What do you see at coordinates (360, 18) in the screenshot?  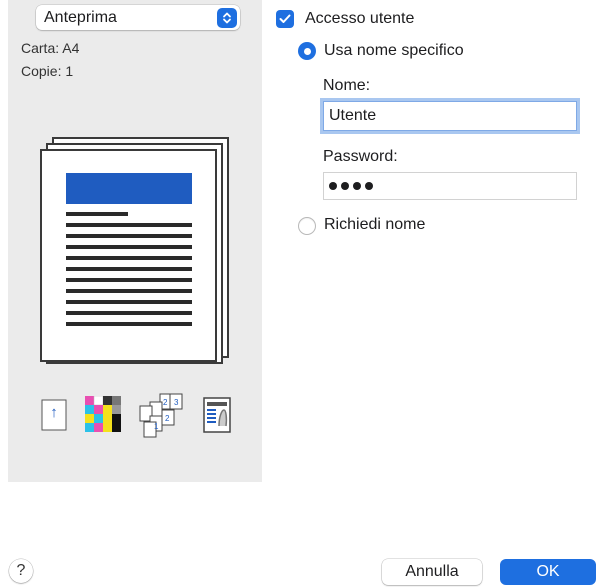 I see `user-access-label: Accesso utente` at bounding box center [360, 18].